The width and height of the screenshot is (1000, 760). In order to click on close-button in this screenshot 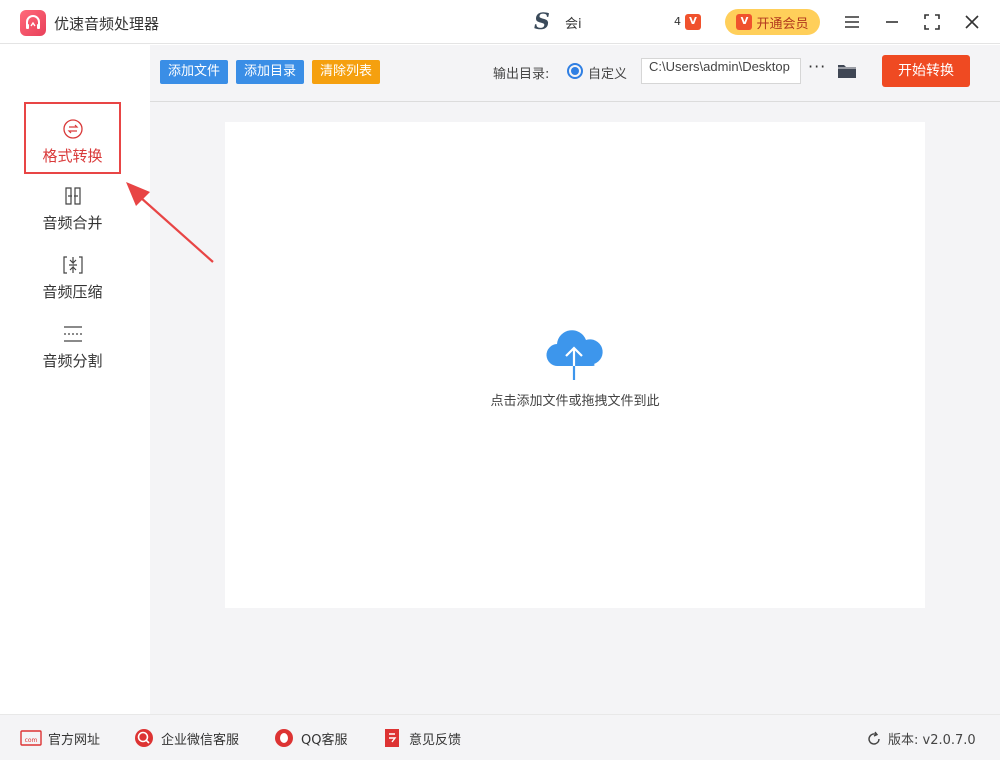, I will do `click(972, 22)`.